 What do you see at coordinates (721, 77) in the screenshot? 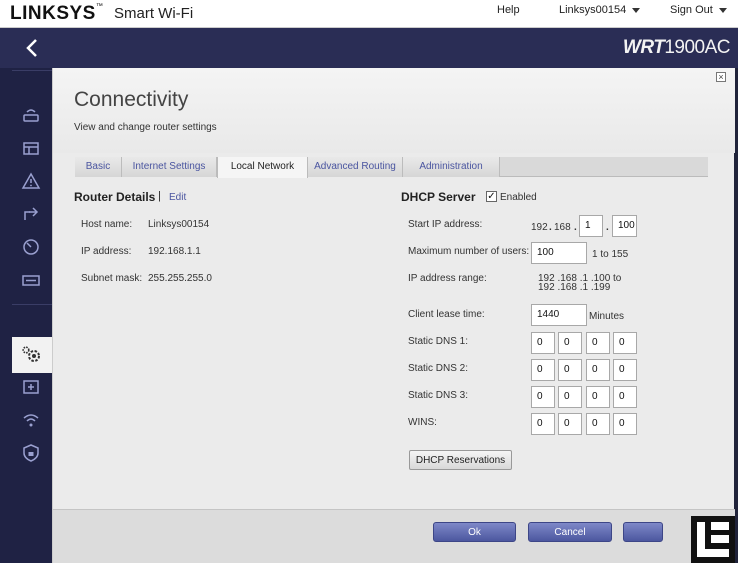
I see `close-icon: ×` at bounding box center [721, 77].